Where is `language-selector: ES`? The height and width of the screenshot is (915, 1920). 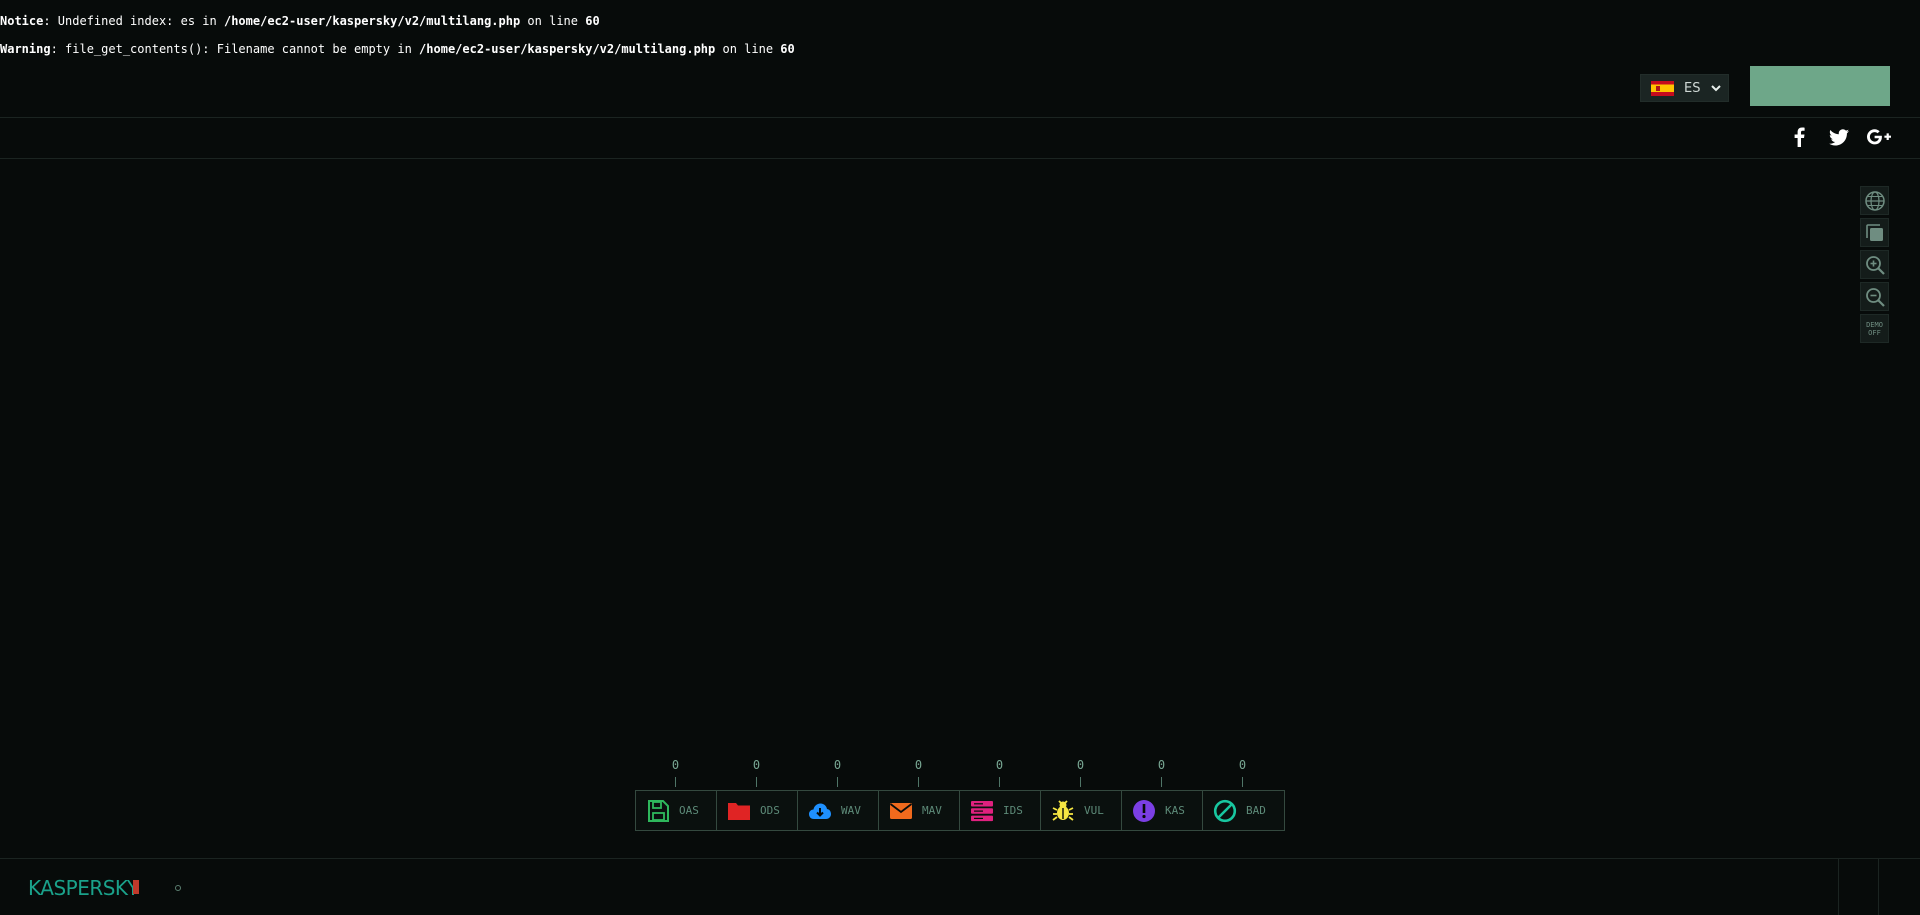 language-selector: ES is located at coordinates (1684, 88).